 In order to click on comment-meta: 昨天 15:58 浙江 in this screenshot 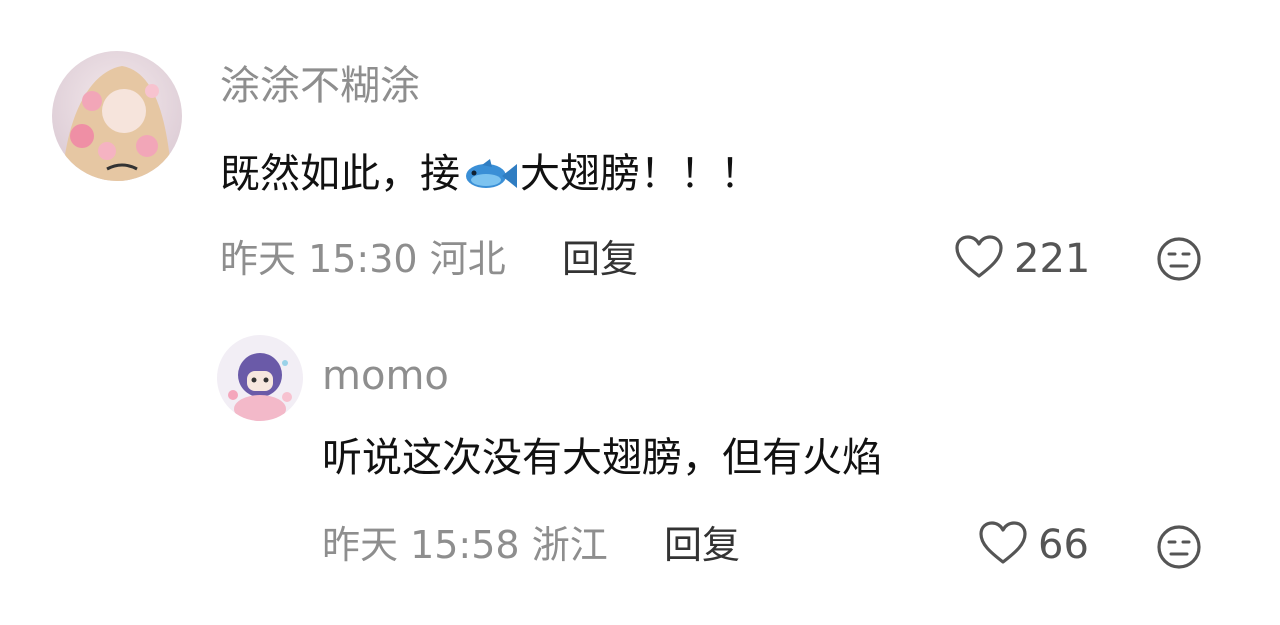, I will do `click(465, 545)`.